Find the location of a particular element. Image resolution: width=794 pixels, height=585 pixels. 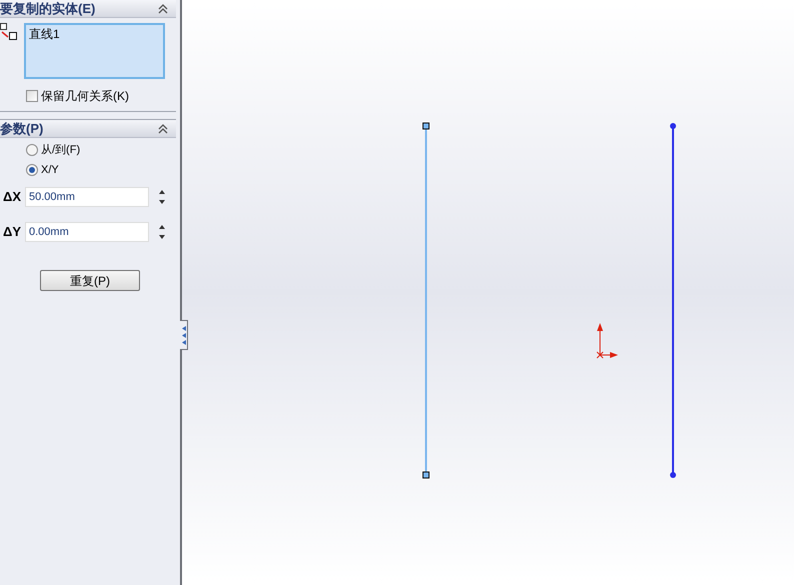

checkbox-label: 保留几何关系(K) is located at coordinates (85, 96).